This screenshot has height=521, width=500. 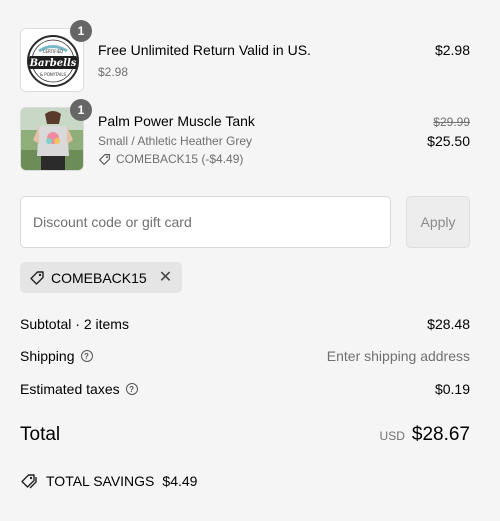 I want to click on total-savings: TOTAL SAVINGS $4.49, so click(x=108, y=481).